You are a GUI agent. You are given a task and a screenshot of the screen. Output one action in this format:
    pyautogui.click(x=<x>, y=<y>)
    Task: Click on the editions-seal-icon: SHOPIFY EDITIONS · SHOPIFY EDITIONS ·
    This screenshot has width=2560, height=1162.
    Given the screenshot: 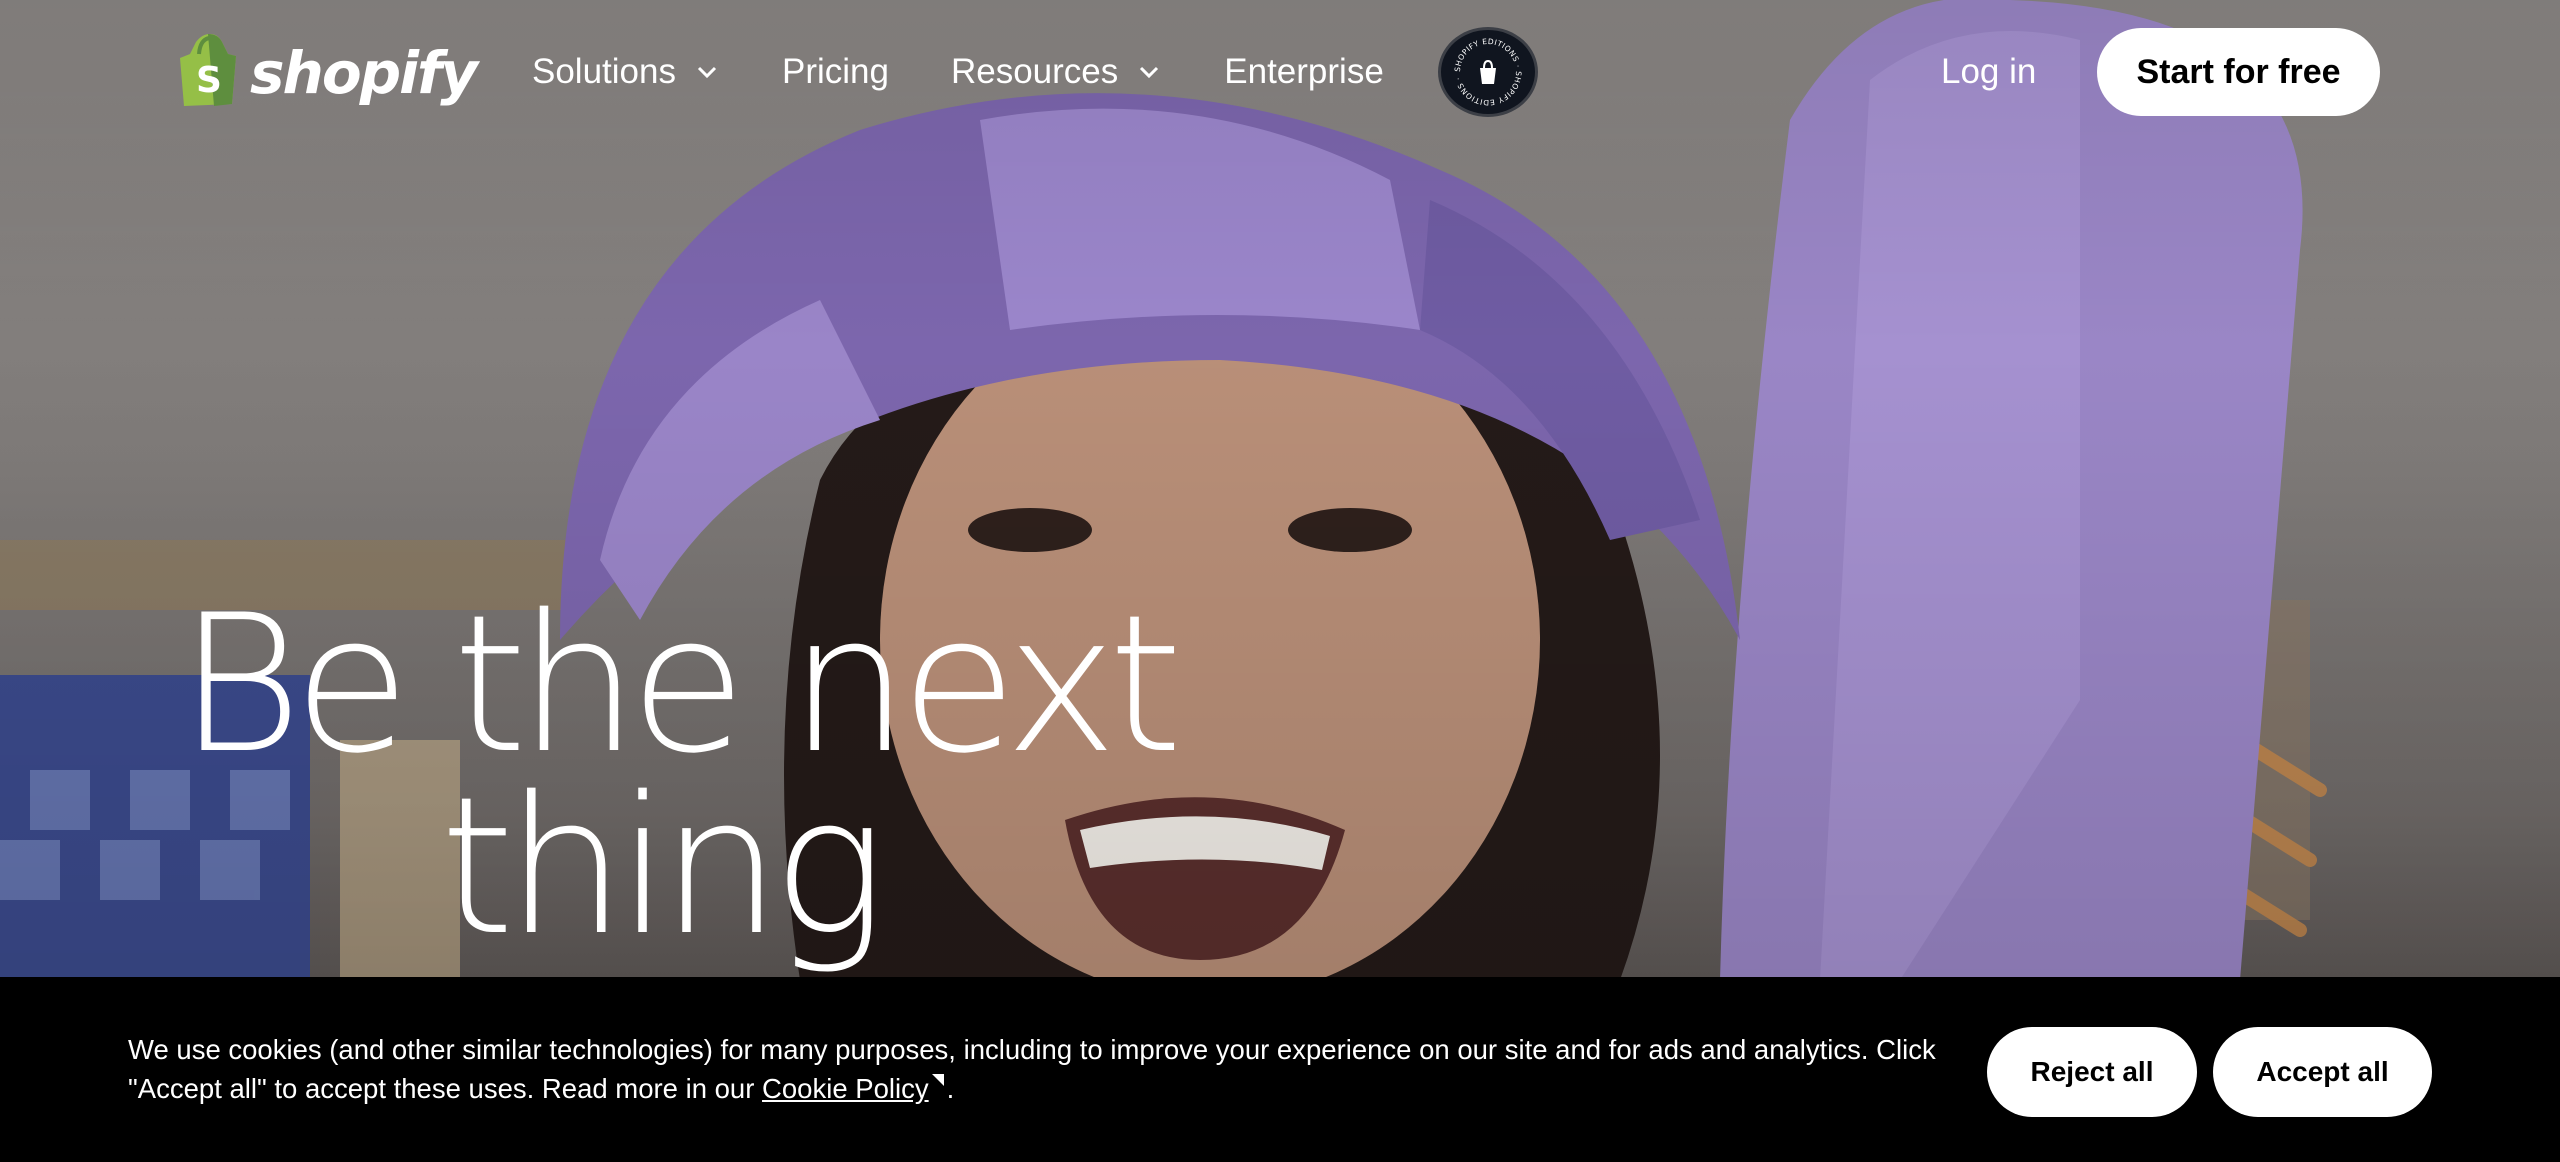 What is the action you would take?
    pyautogui.click(x=1488, y=72)
    